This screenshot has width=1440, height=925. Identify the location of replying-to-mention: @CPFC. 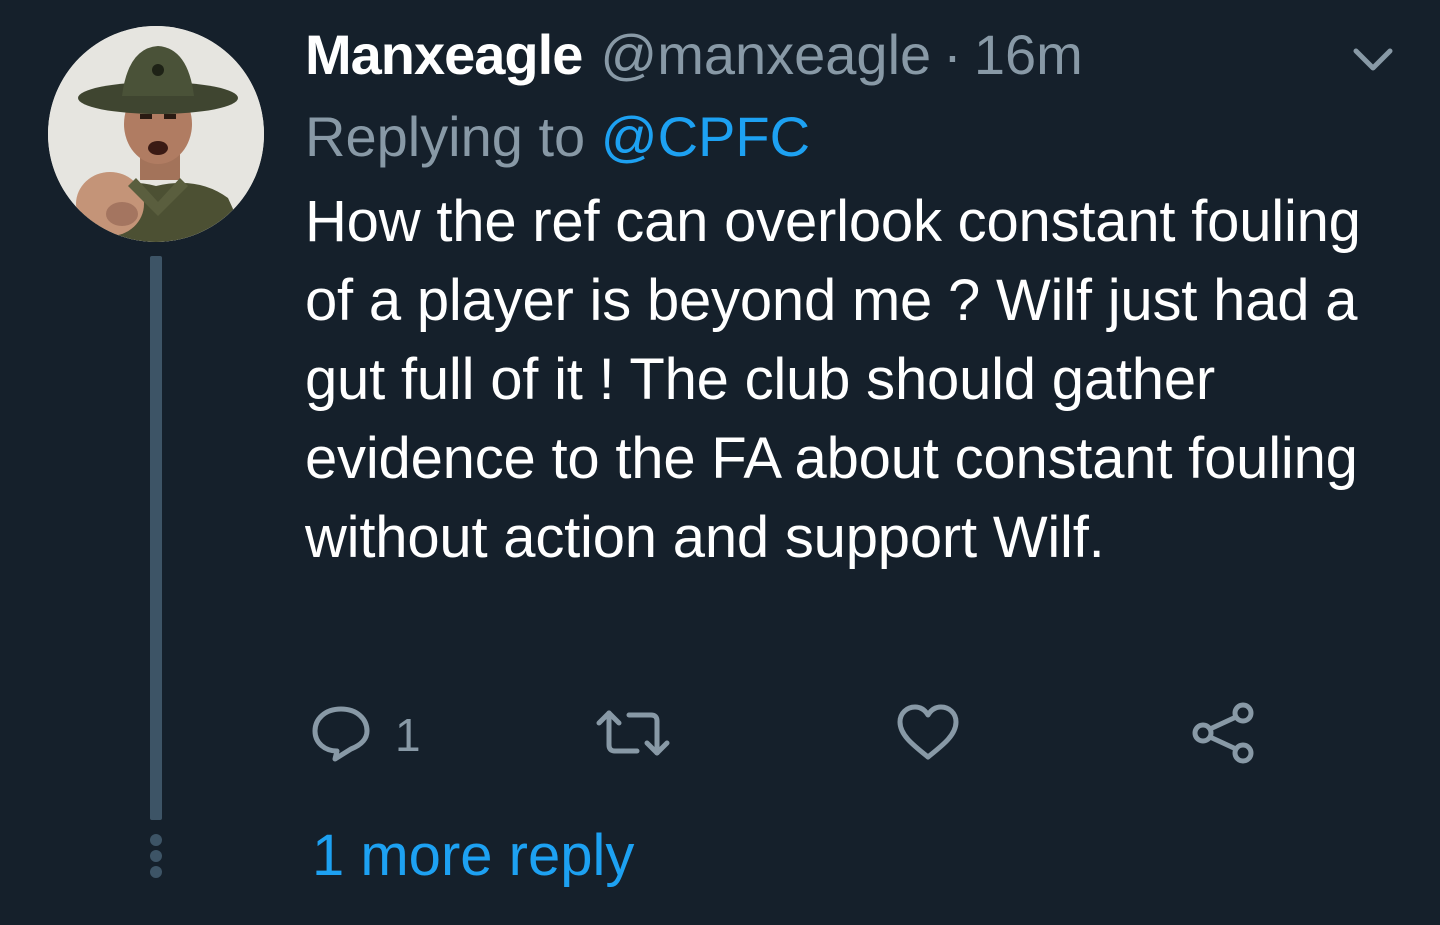
(705, 136).